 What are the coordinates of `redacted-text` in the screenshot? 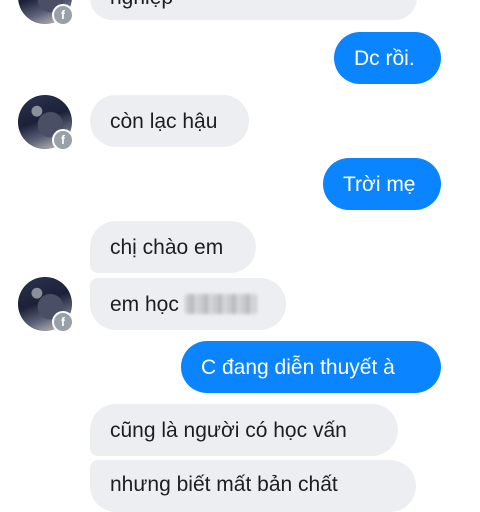 It's located at (220, 304).